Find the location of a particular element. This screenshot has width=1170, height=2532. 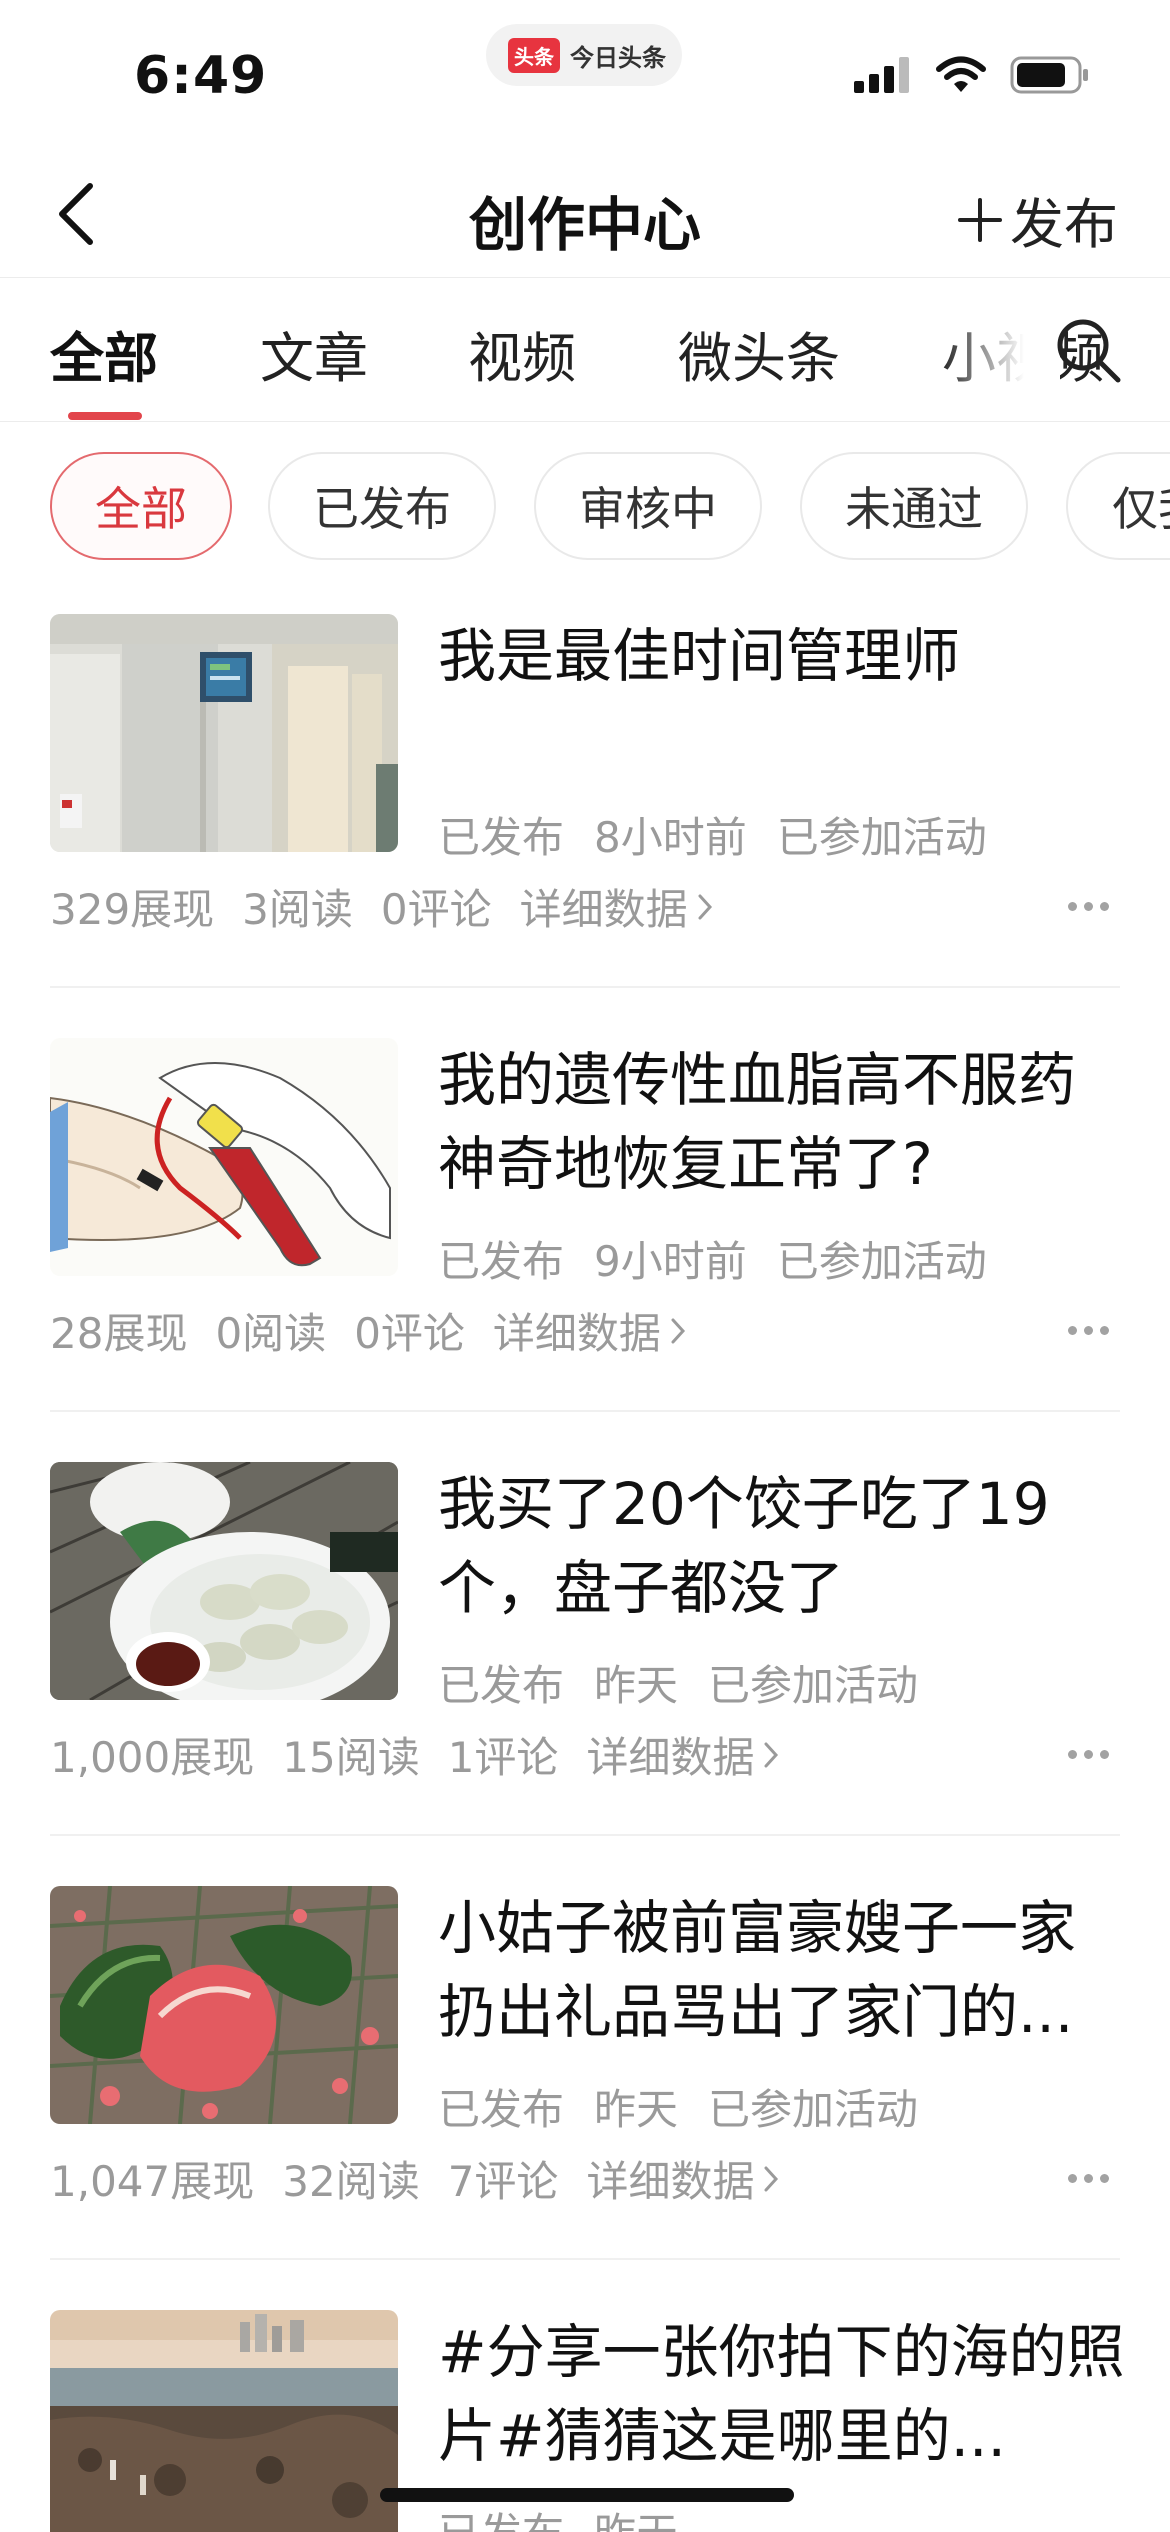

item-views: 1,000展现 is located at coordinates (152, 1757).